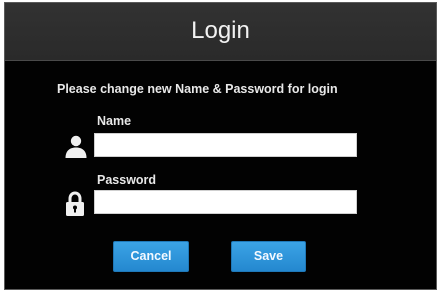 This screenshot has width=443, height=295. Describe the element at coordinates (225, 202) in the screenshot. I see `password-input` at that location.